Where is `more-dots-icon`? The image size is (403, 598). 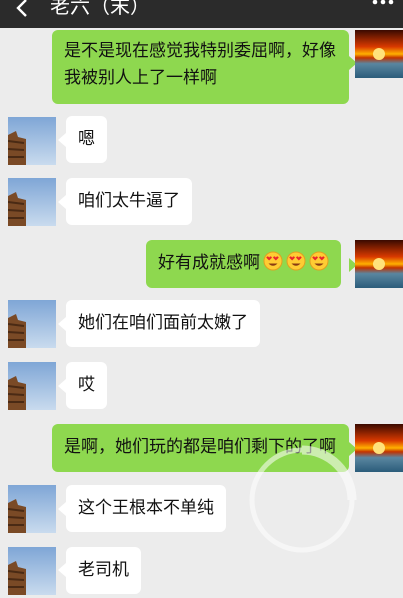 more-dots-icon is located at coordinates (383, 2).